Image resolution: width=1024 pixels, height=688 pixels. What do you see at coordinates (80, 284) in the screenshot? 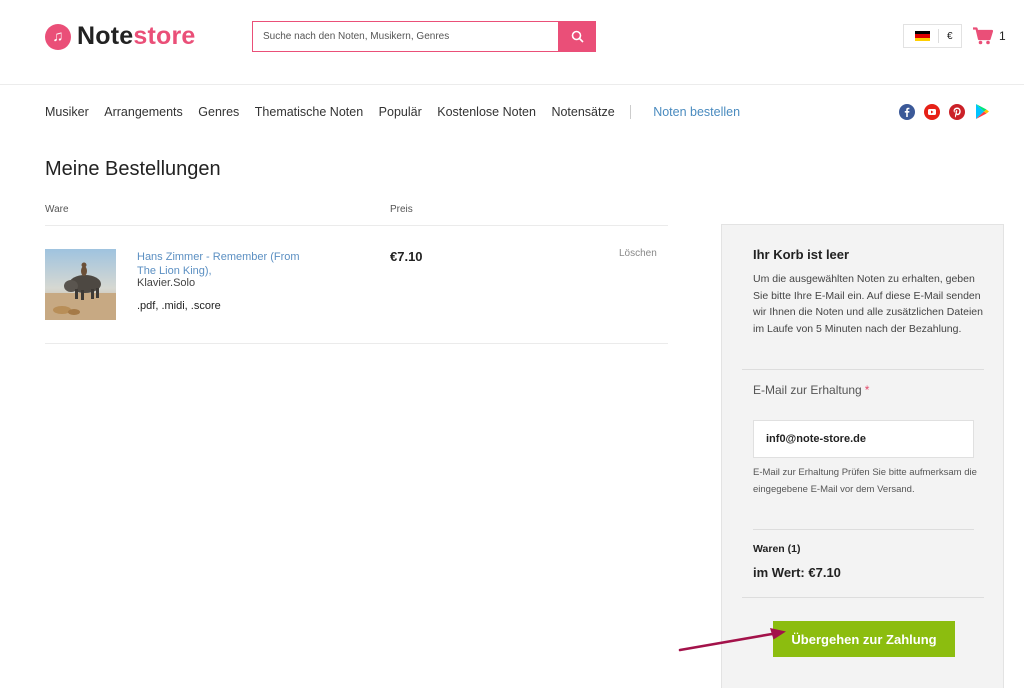
I see `product-thumbnail` at bounding box center [80, 284].